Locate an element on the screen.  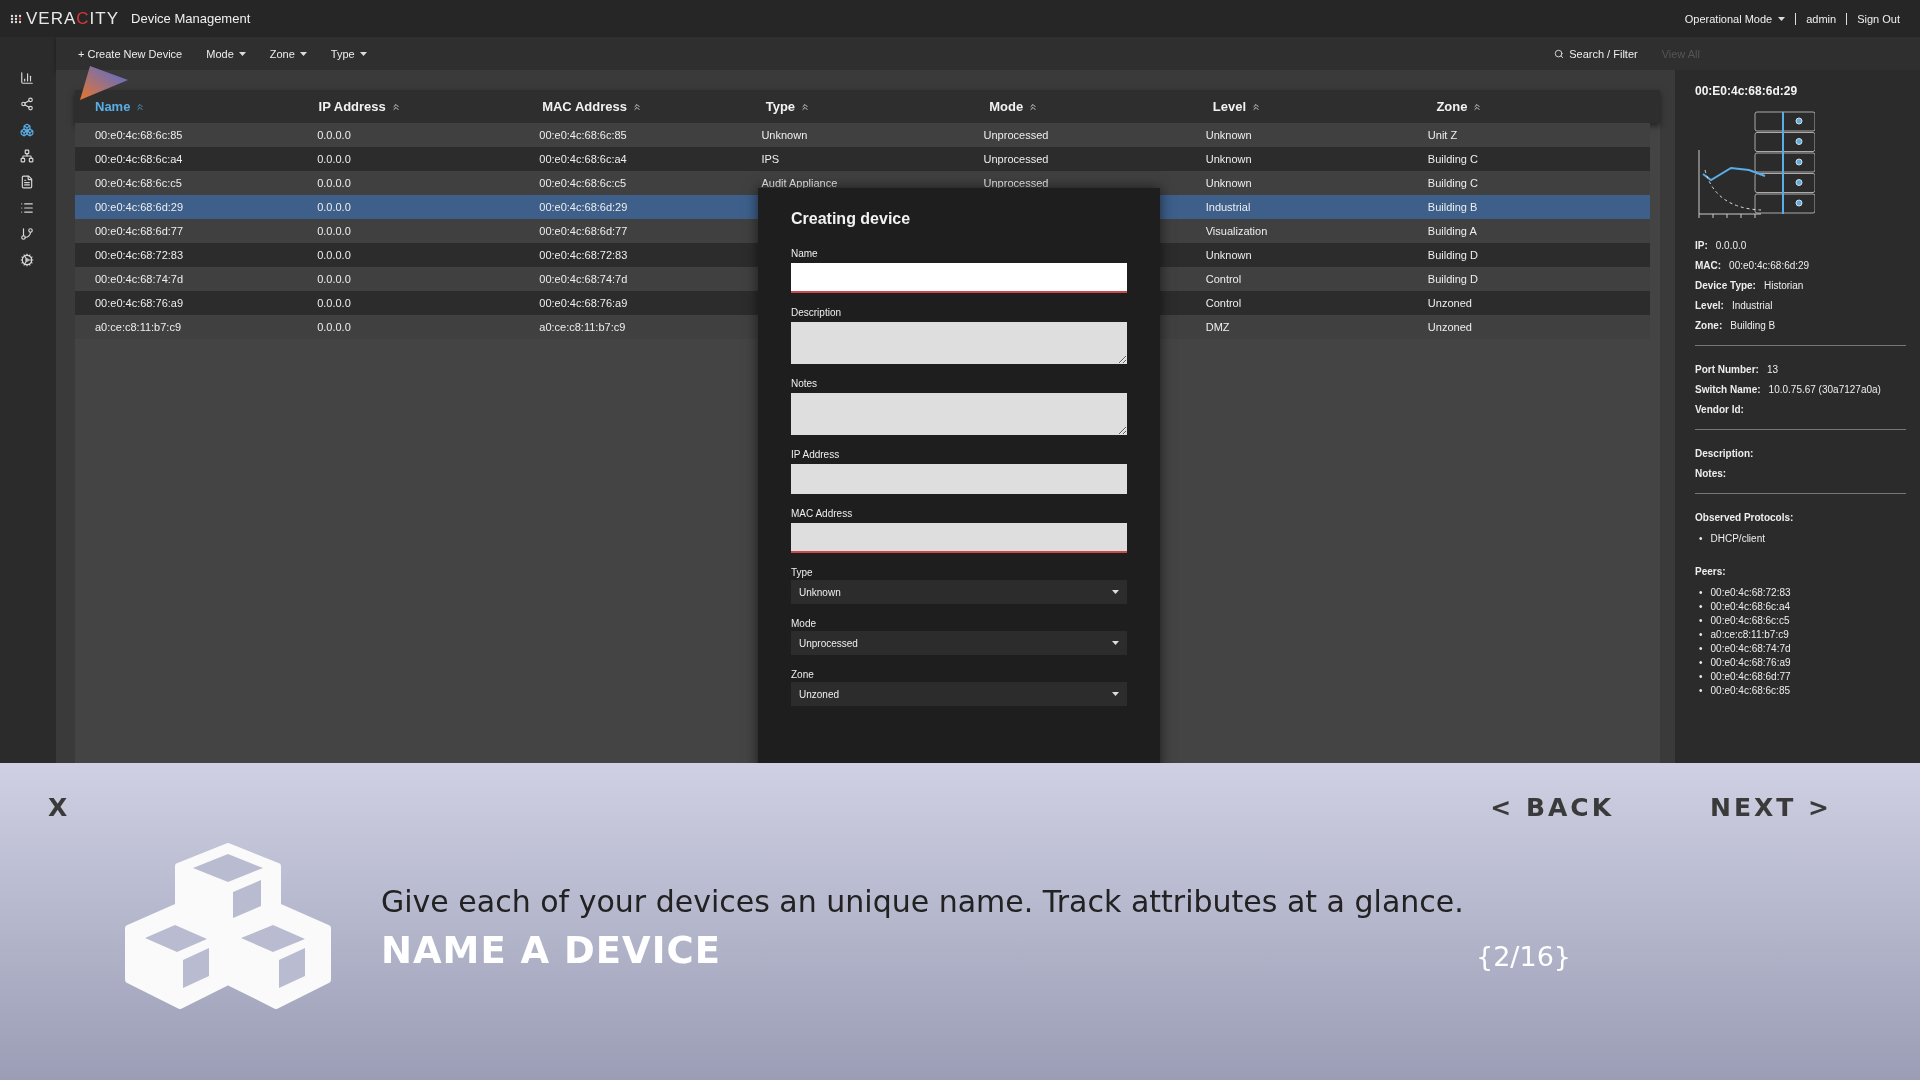
detail-row-text: Description: is located at coordinates (1725, 453).